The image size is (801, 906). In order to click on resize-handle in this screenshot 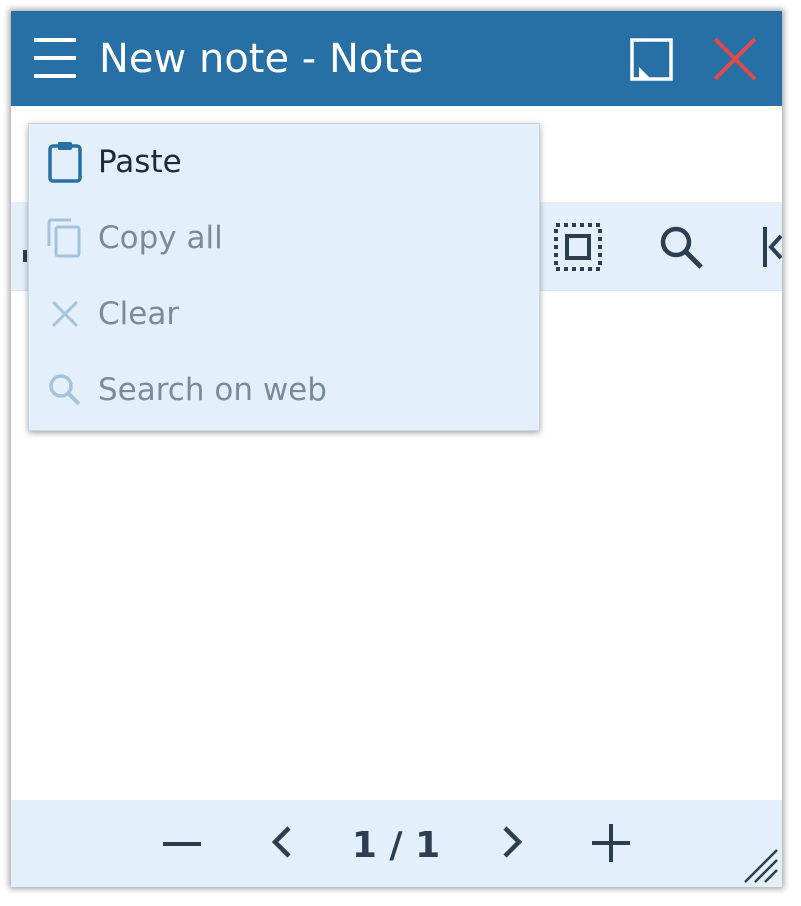, I will do `click(761, 866)`.